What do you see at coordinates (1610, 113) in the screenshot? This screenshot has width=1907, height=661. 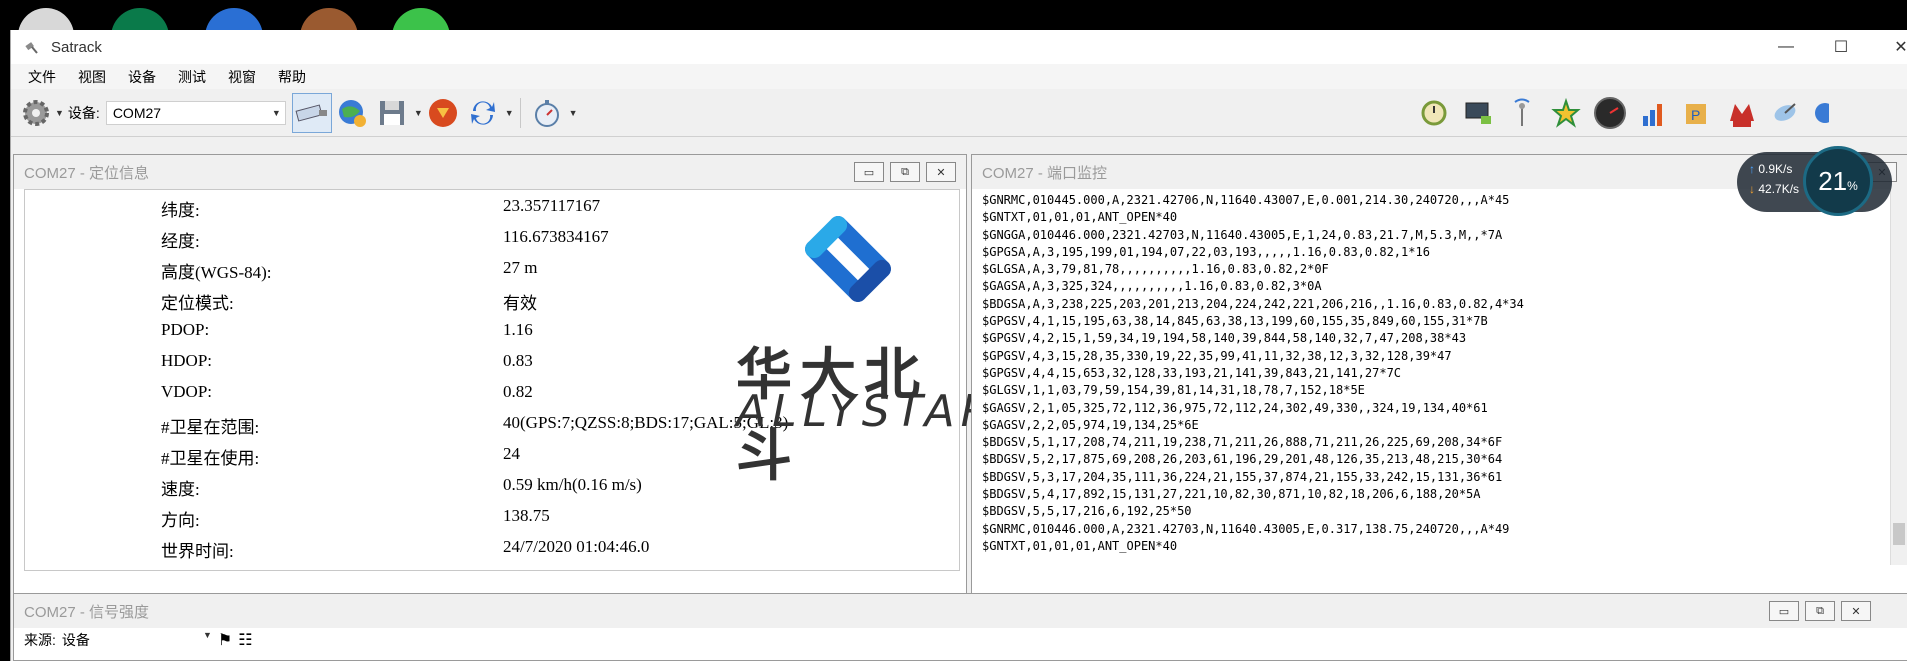 I see `speedometer-icon` at bounding box center [1610, 113].